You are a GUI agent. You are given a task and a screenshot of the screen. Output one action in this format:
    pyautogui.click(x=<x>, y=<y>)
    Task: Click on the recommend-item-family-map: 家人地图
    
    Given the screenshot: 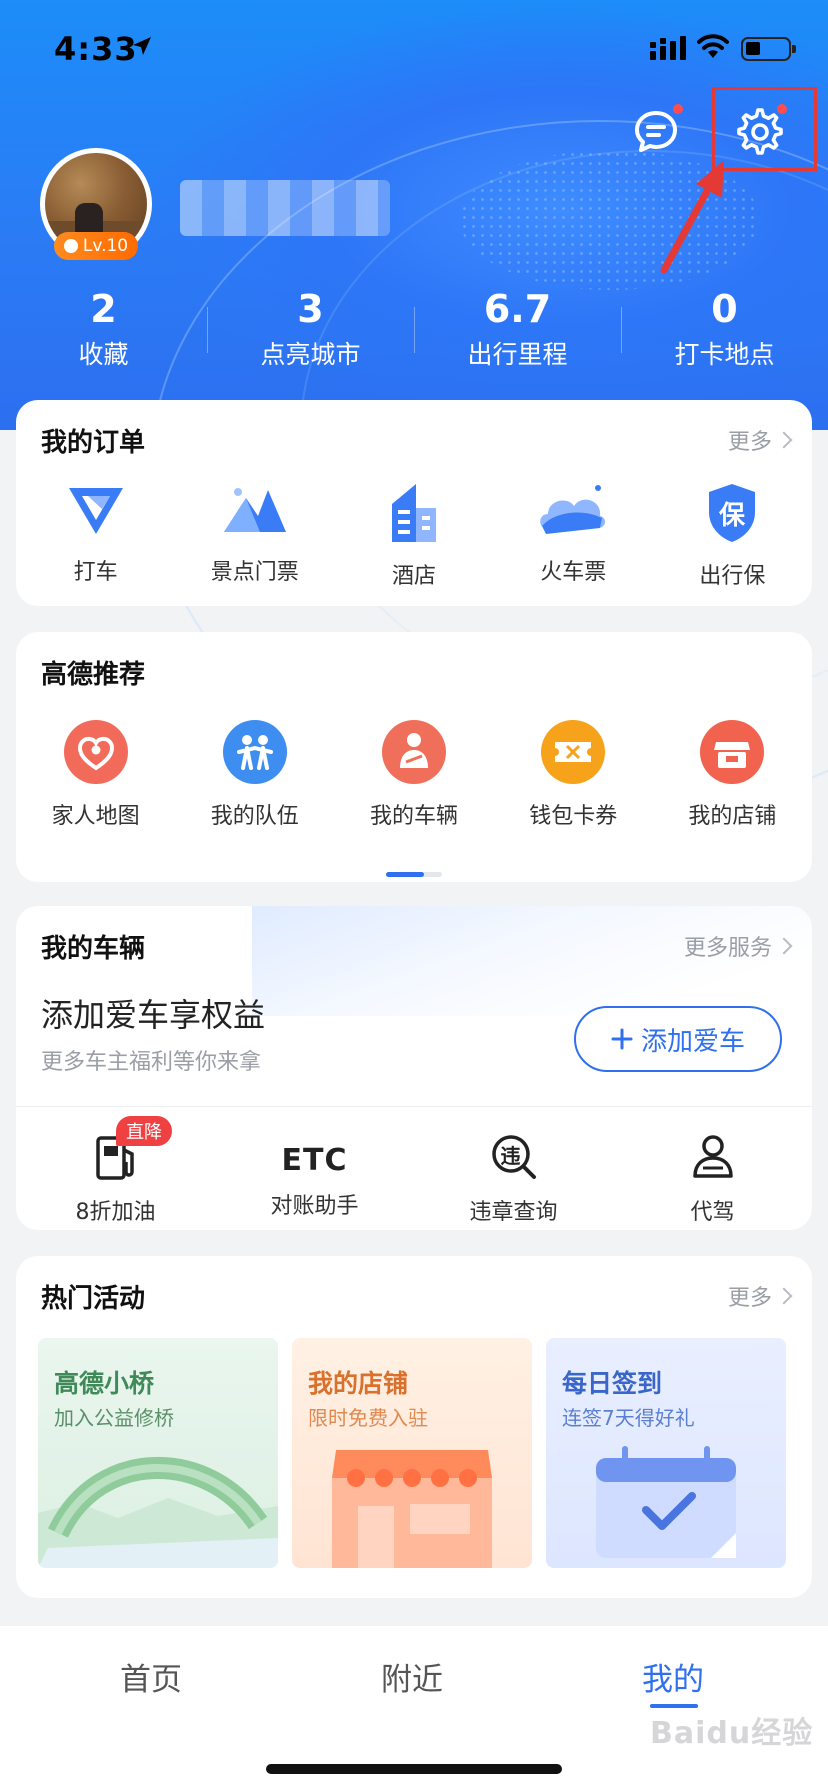 What is the action you would take?
    pyautogui.click(x=95, y=775)
    